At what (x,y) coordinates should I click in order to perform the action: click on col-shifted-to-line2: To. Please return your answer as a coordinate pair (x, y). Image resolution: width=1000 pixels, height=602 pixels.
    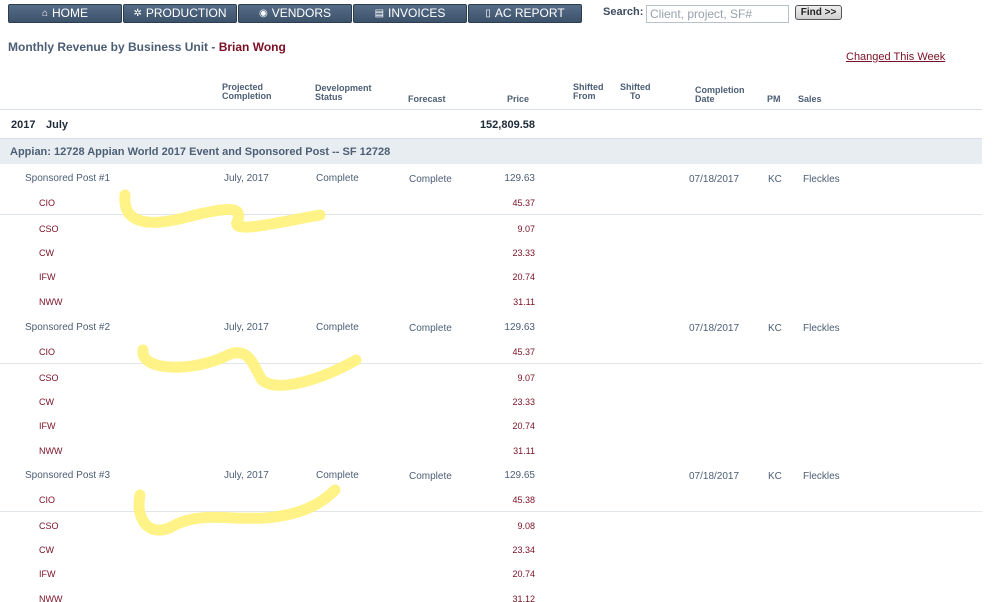
    Looking at the image, I should click on (635, 96).